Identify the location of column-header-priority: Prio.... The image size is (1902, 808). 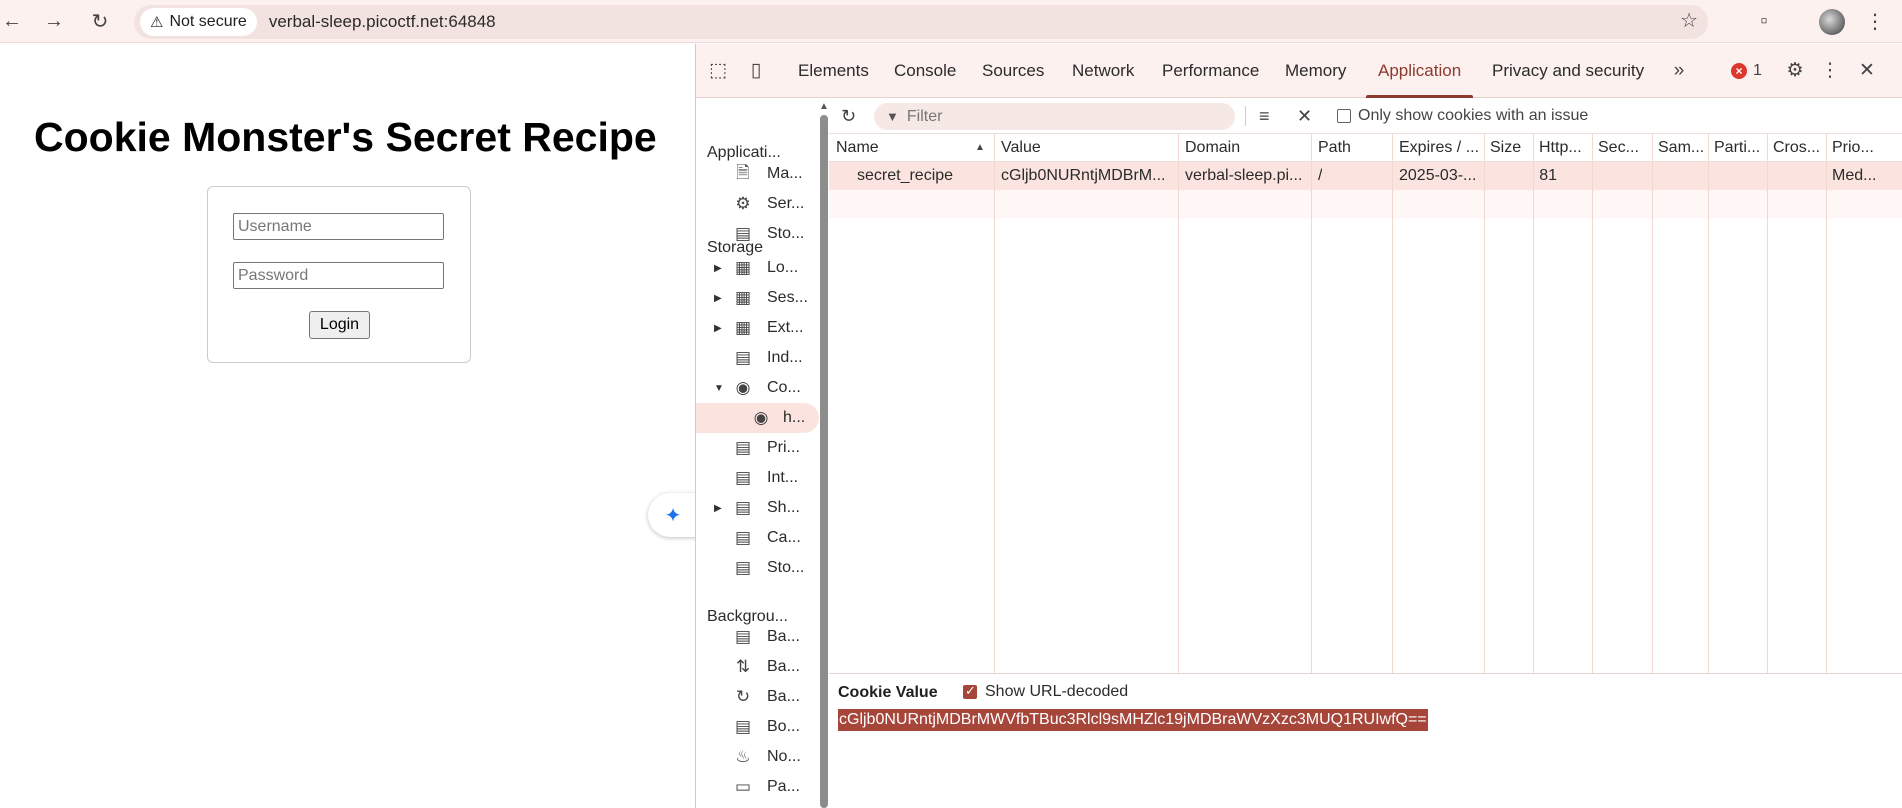
(1862, 148).